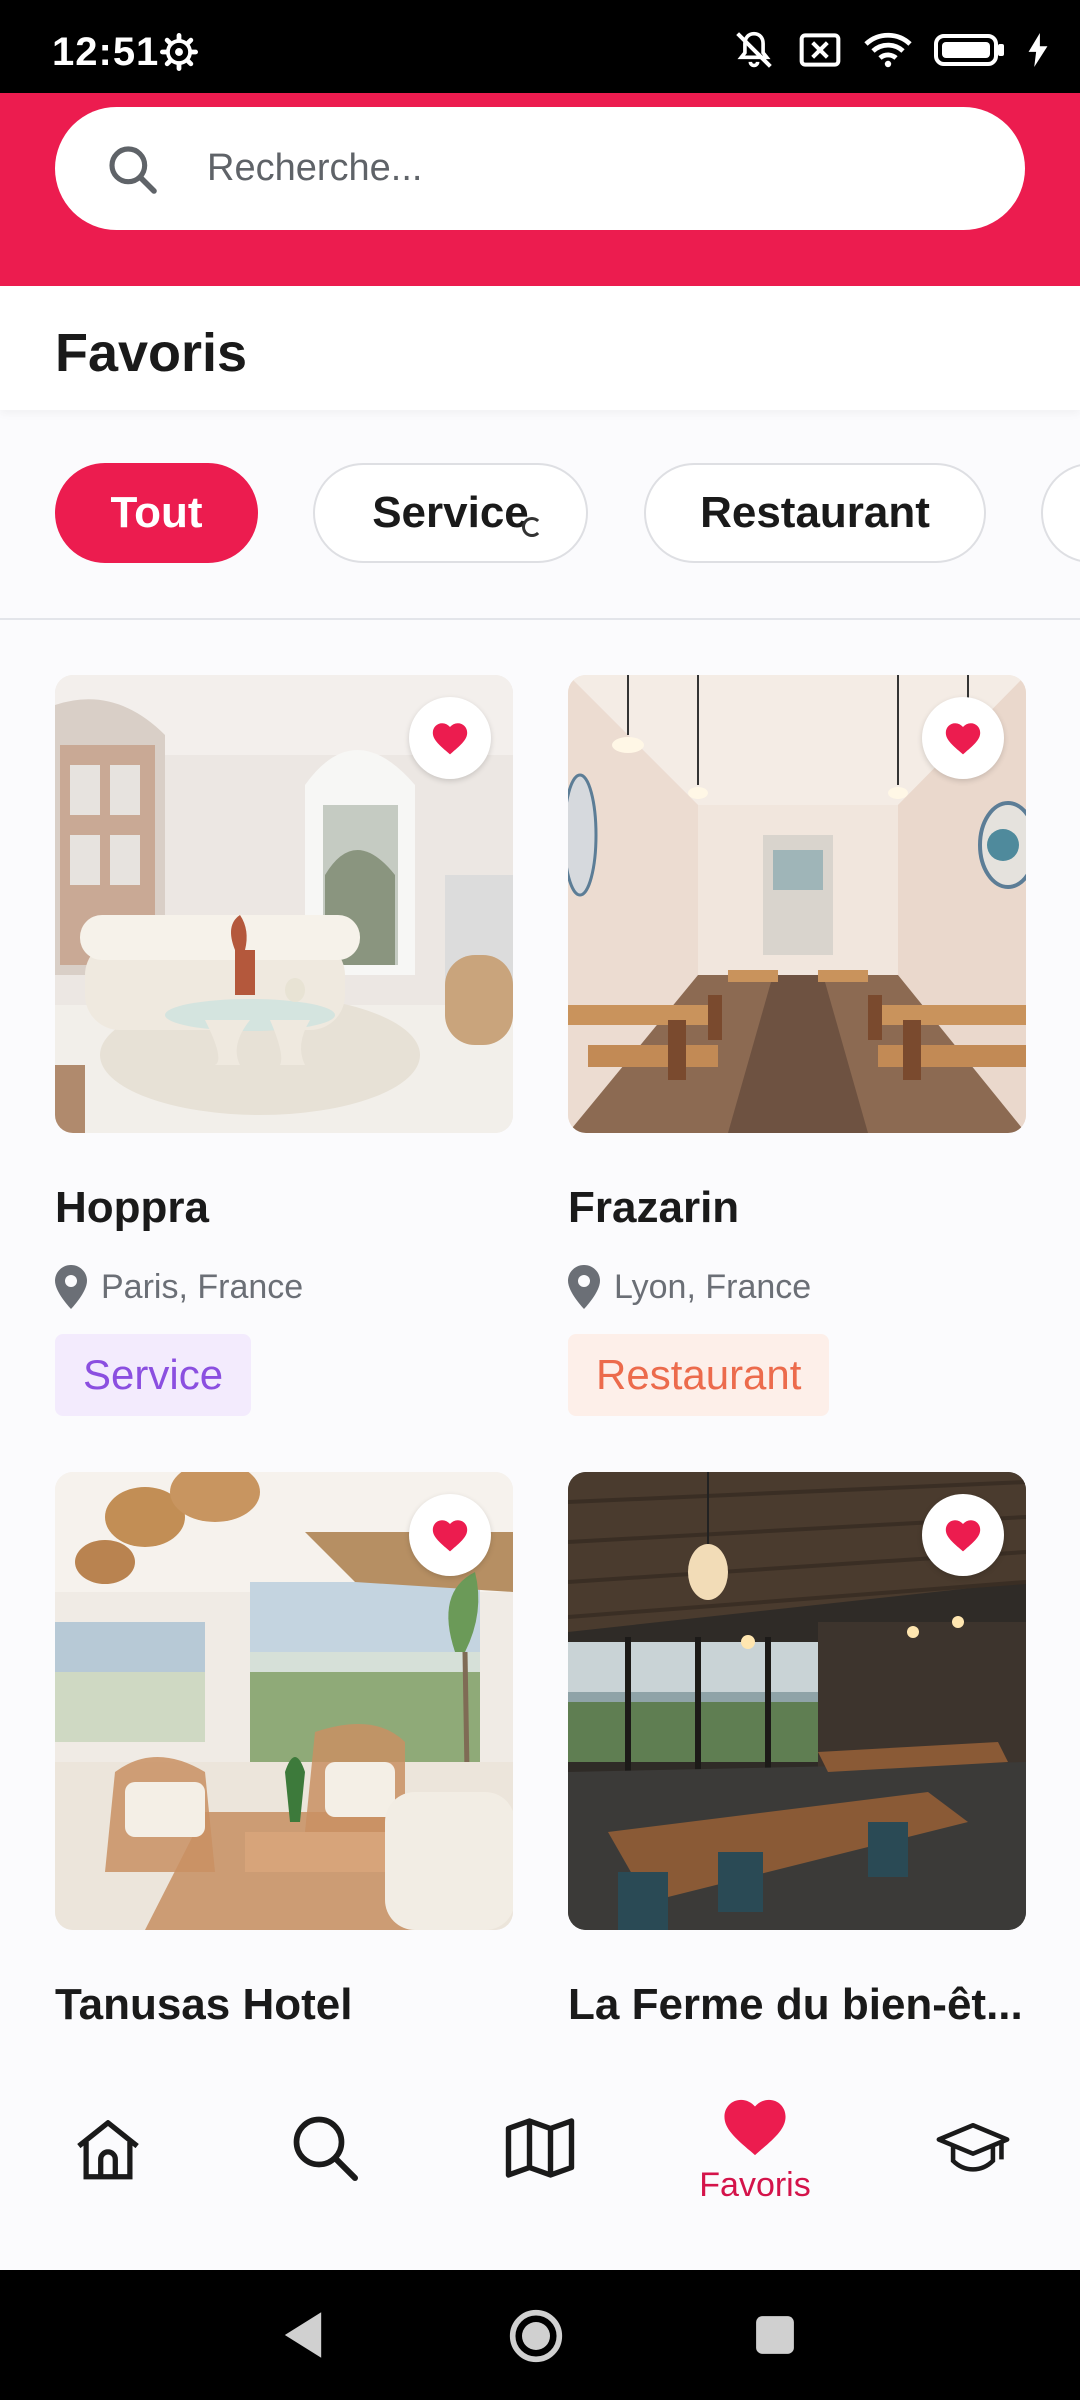  What do you see at coordinates (820, 50) in the screenshot?
I see `sim-error-icon` at bounding box center [820, 50].